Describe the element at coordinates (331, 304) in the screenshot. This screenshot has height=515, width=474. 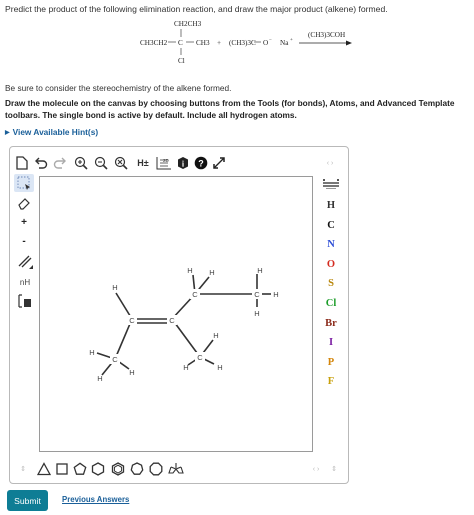
I see `atom-button-cl: Cl` at that location.